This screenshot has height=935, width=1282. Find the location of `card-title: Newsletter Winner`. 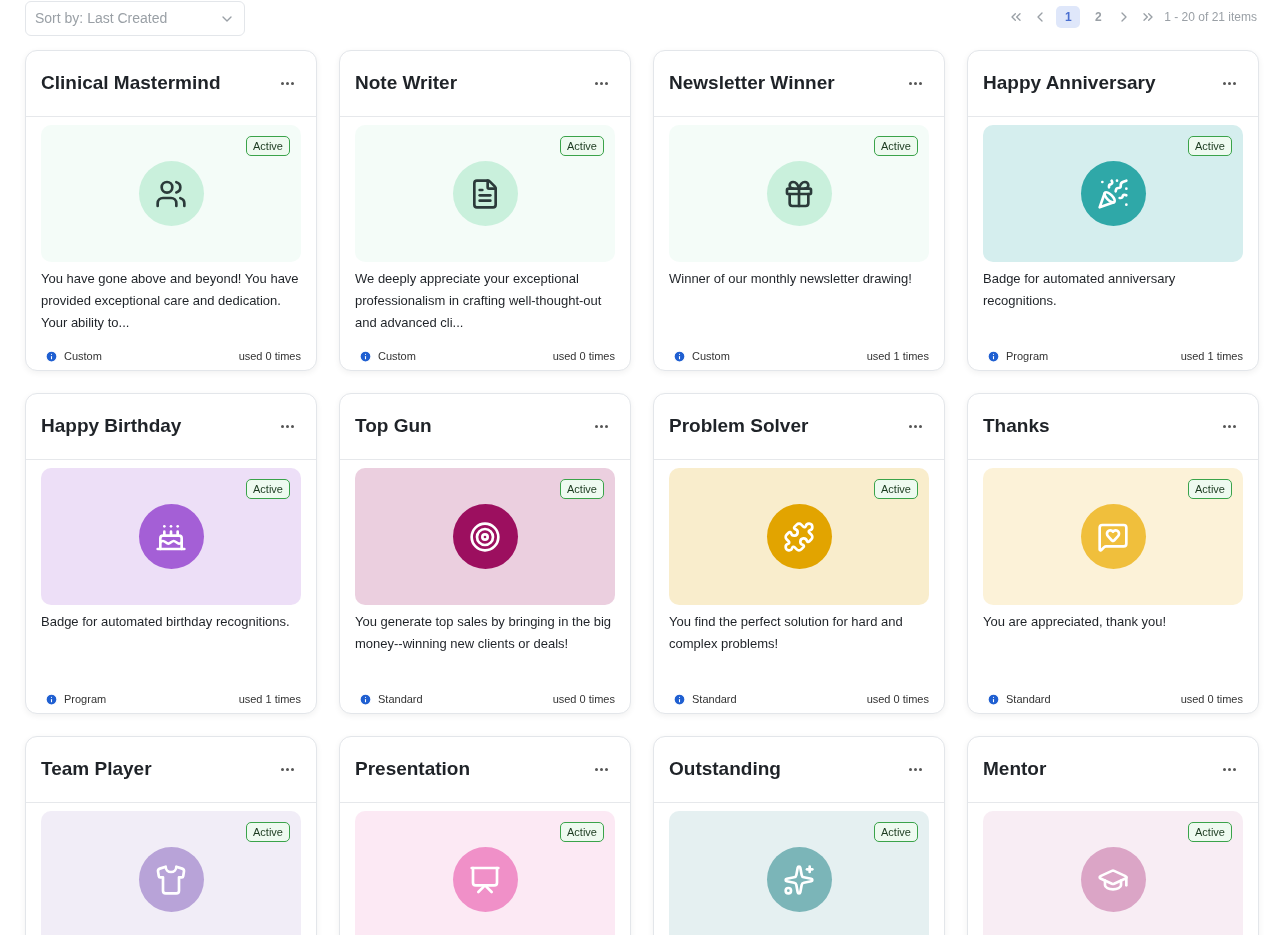

card-title: Newsletter Winner is located at coordinates (752, 83).